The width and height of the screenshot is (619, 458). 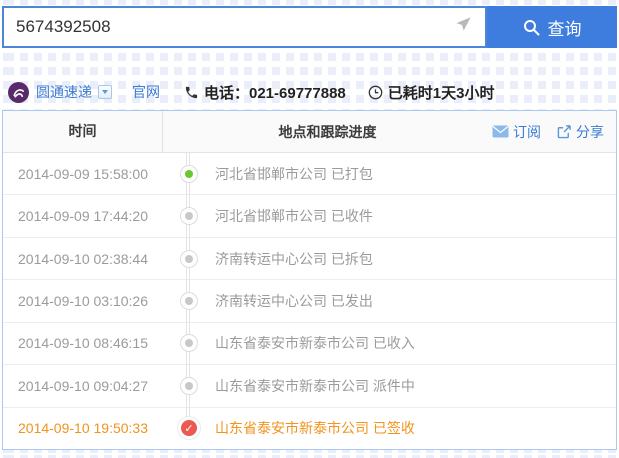 What do you see at coordinates (294, 216) in the screenshot?
I see `row-status: 河北省邯郸市公司 已收件` at bounding box center [294, 216].